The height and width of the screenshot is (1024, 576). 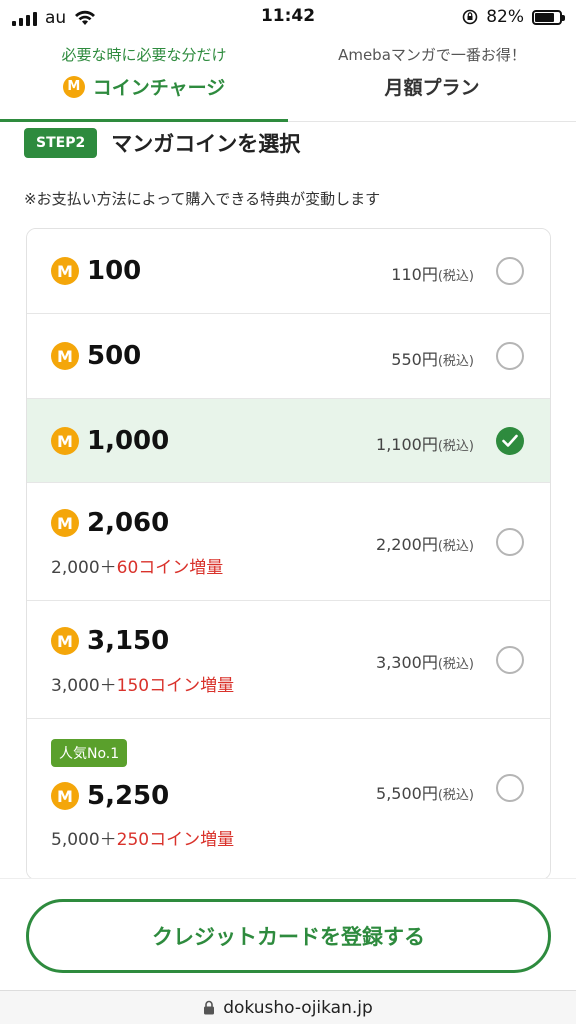 I want to click on browser-url-bar: dokusho-ojikan.jp, so click(x=288, y=1007).